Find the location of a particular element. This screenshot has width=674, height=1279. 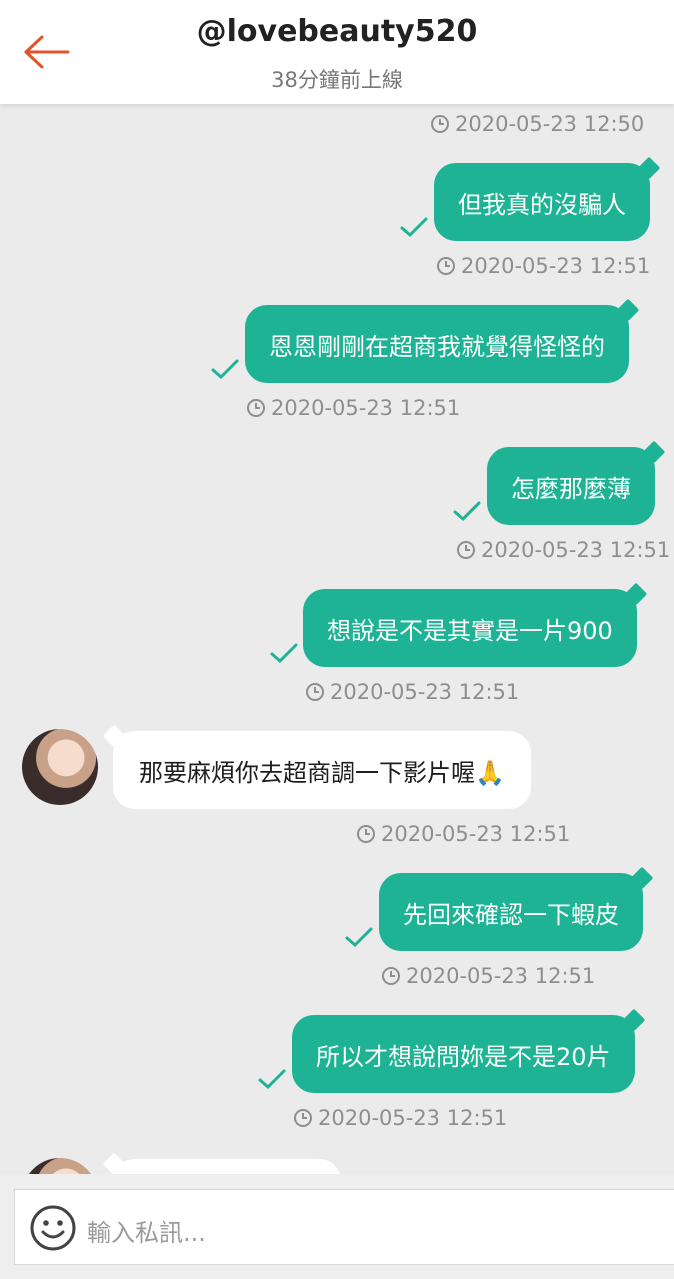

message-timestamp: 2020-05-23 12:50 is located at coordinates (537, 124).